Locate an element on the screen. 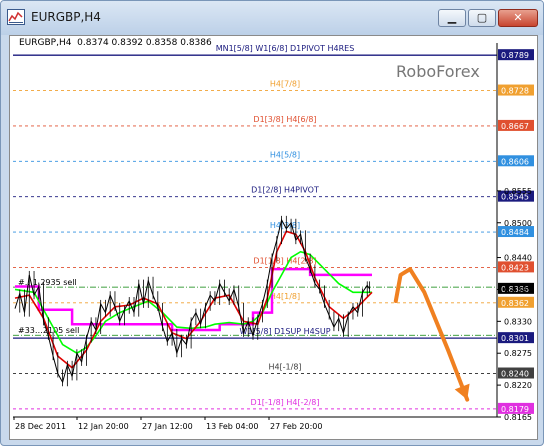 The width and height of the screenshot is (544, 446). level-label: H4[1/8] is located at coordinates (285, 296).